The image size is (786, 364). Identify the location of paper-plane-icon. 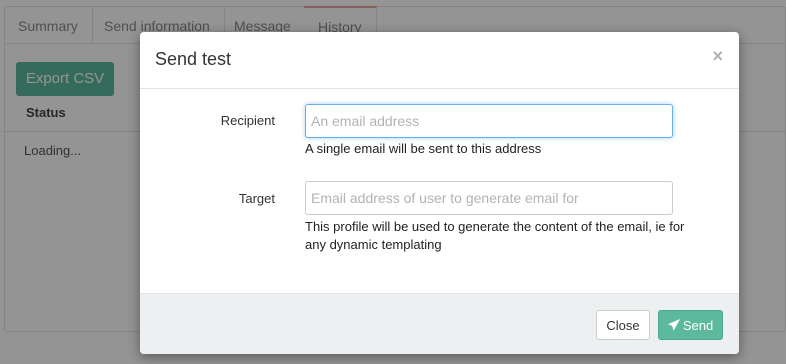
(673, 325).